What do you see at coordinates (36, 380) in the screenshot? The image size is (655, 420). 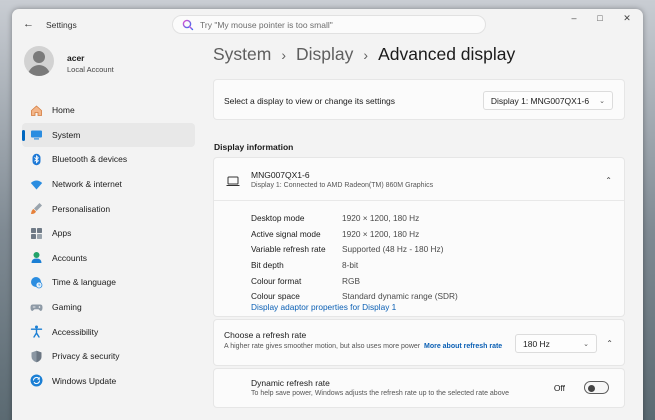 I see `update-icon` at bounding box center [36, 380].